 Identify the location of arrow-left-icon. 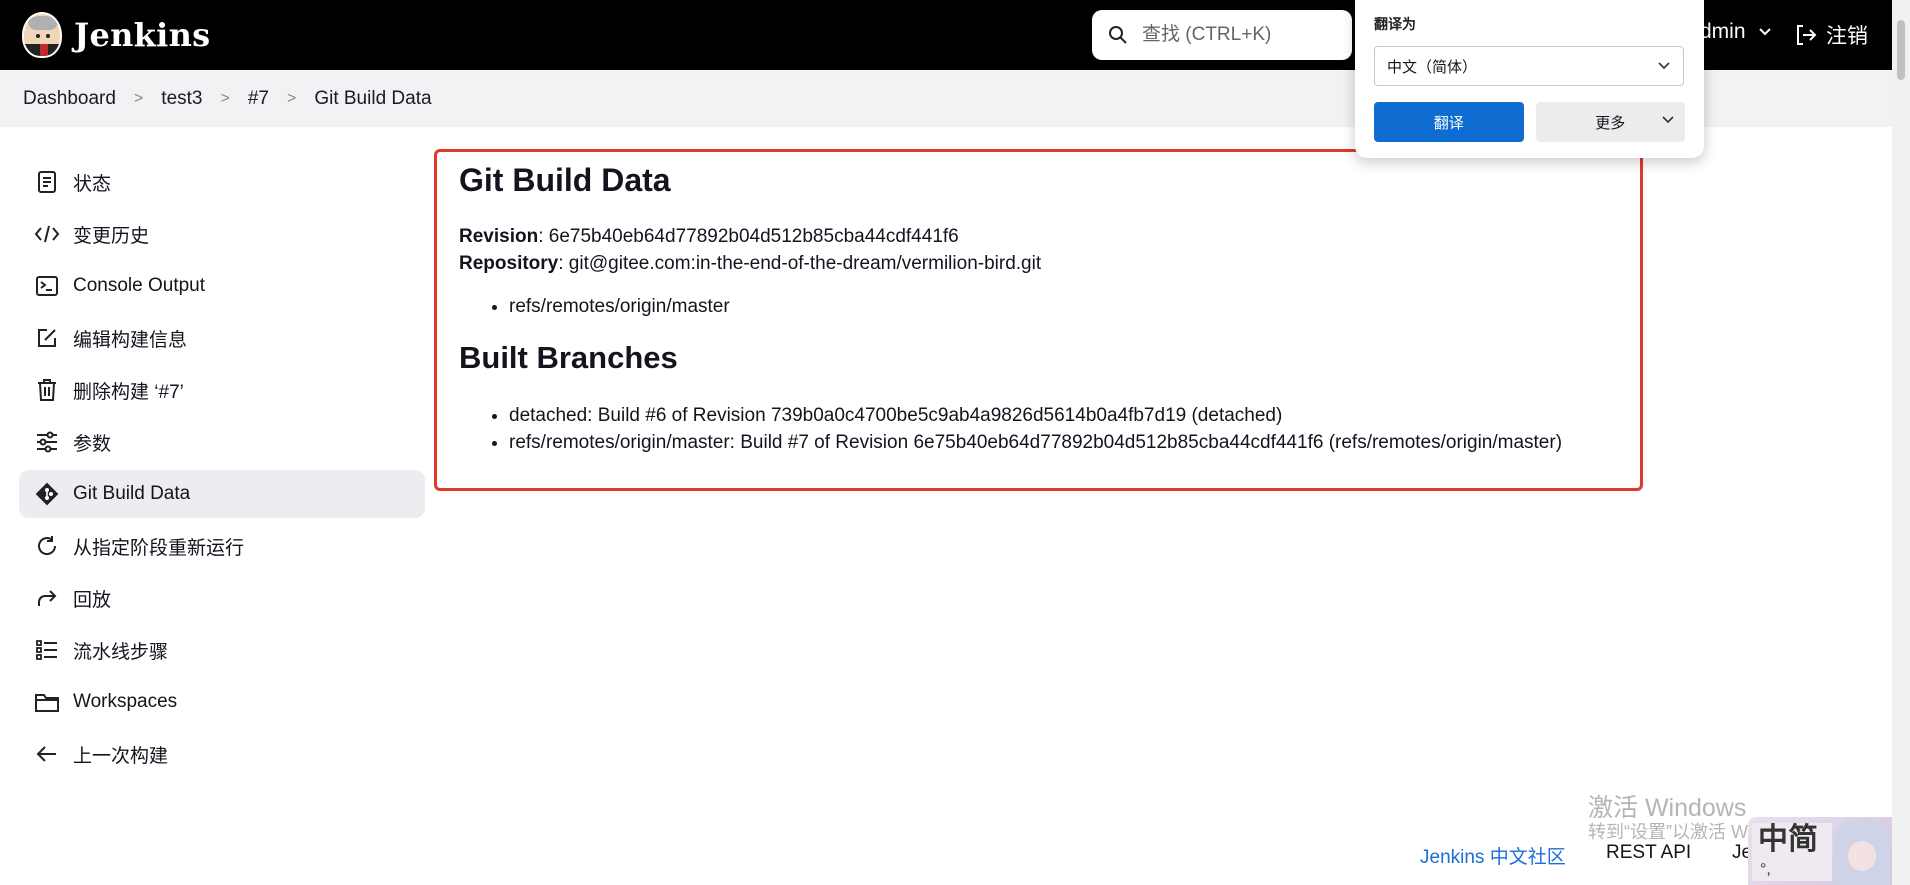
(47, 754).